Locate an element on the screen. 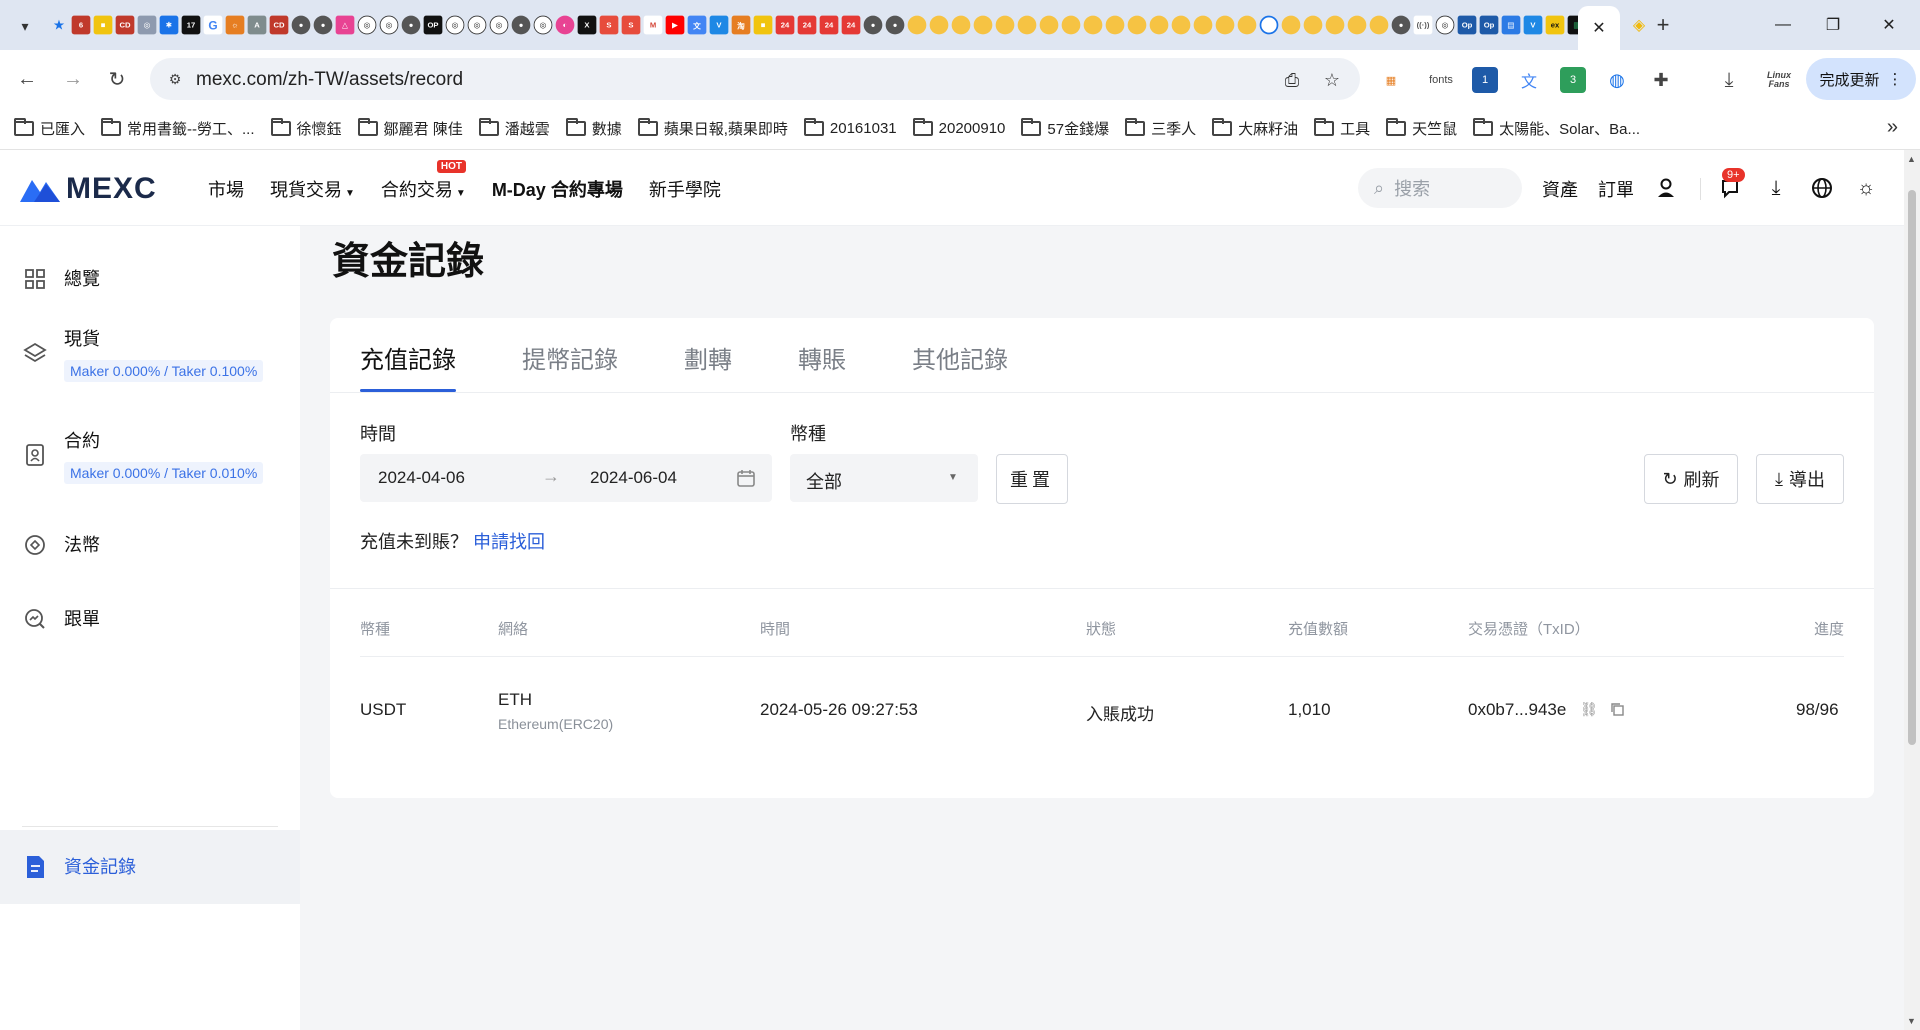 This screenshot has height=1030, width=1920. tab-favicon: 淘 is located at coordinates (741, 25).